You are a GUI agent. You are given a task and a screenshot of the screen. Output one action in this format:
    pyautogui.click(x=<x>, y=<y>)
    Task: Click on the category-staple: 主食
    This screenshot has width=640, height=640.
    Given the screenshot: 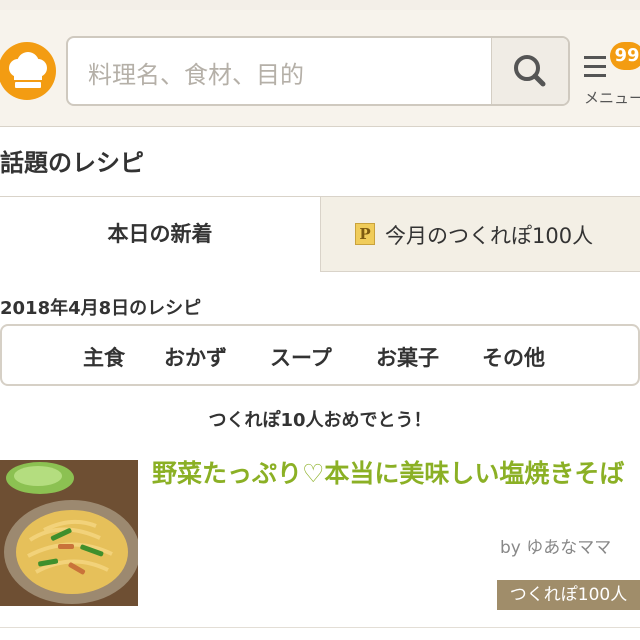 What is the action you would take?
    pyautogui.click(x=104, y=357)
    